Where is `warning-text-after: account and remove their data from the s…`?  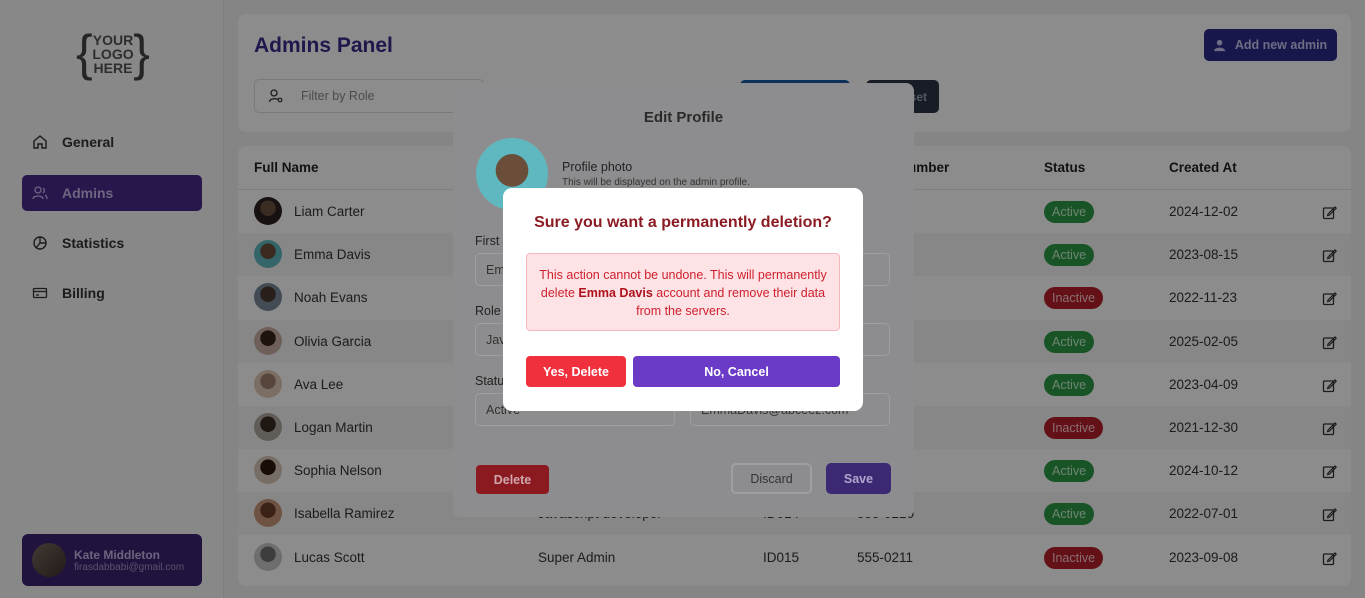
warning-text-after: account and remove their data from the s… is located at coordinates (731, 302).